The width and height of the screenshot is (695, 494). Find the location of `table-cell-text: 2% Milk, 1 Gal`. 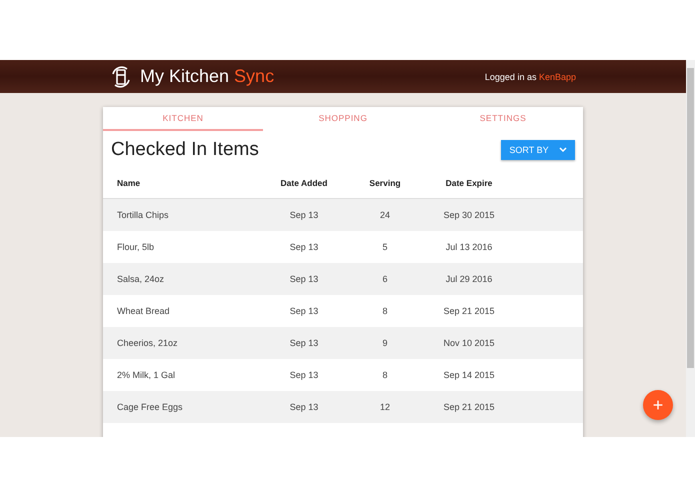

table-cell-text: 2% Milk, 1 Gal is located at coordinates (146, 375).